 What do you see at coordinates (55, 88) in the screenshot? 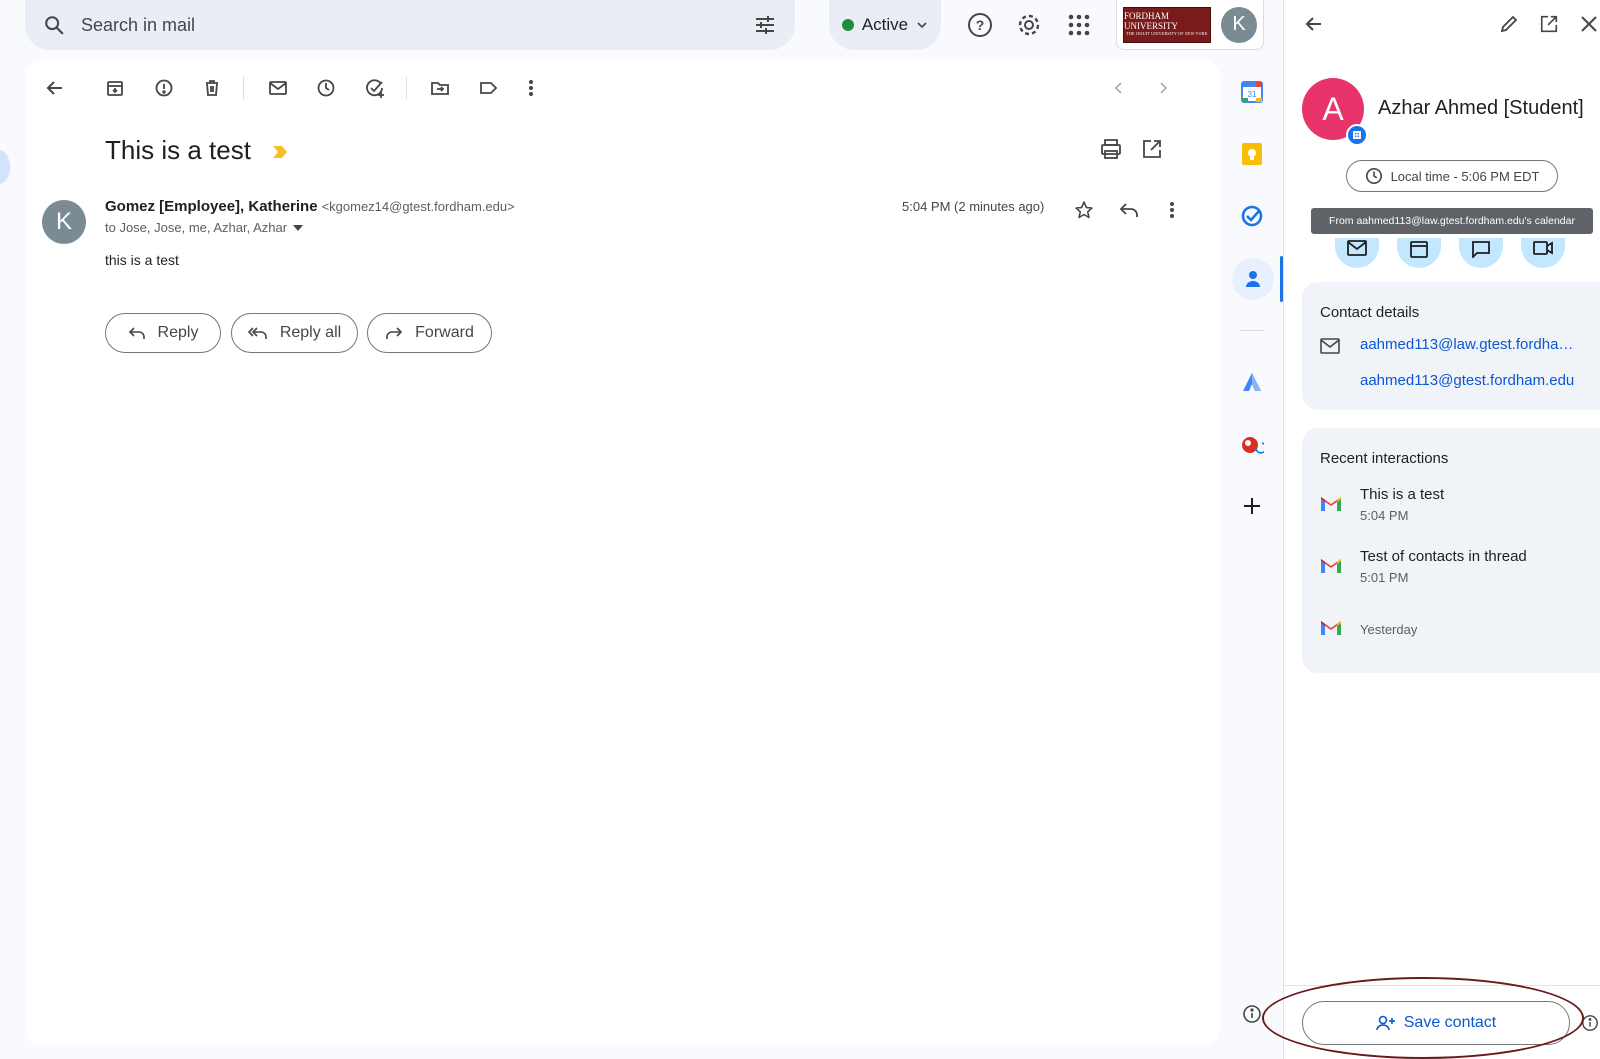
I see `back-arrow-icon` at bounding box center [55, 88].